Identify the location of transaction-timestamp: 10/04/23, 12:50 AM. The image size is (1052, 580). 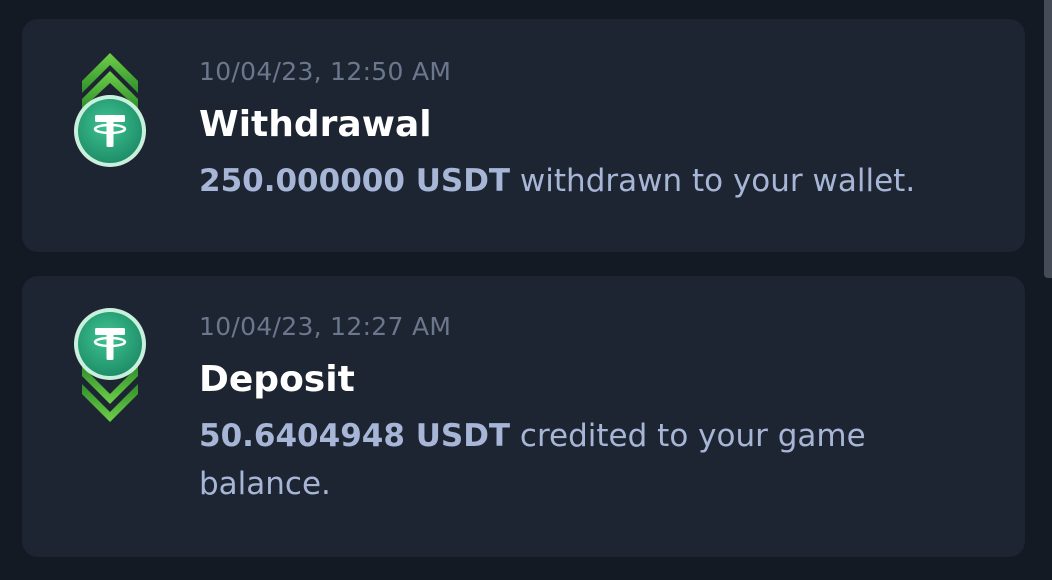
(325, 71).